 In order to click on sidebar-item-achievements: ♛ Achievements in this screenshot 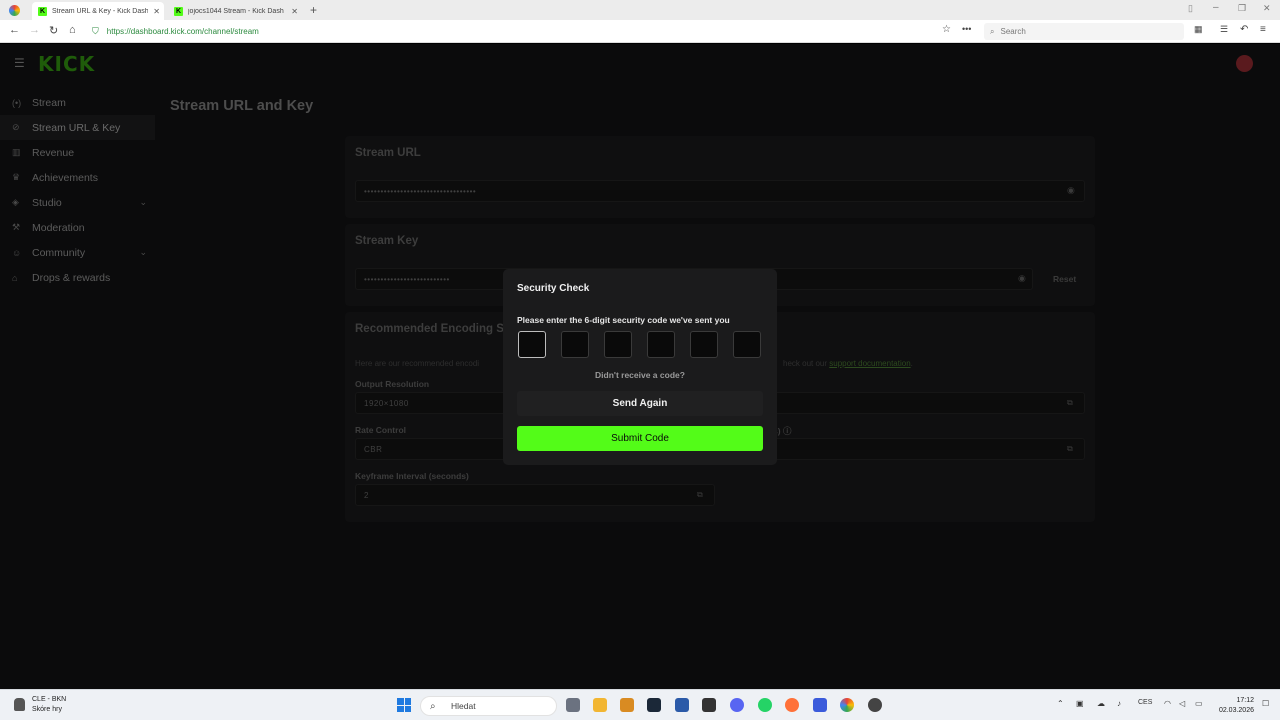, I will do `click(77, 177)`.